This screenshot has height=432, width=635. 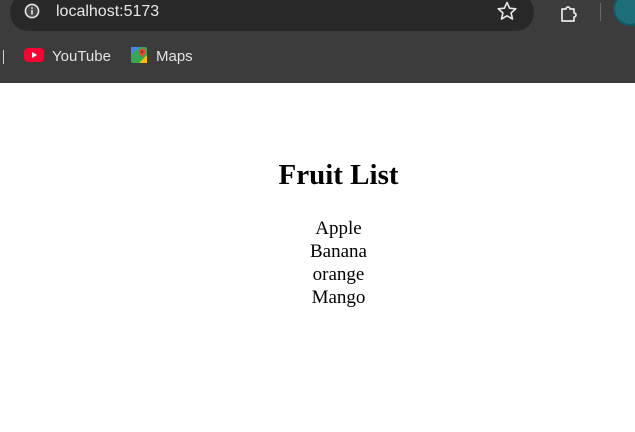 I want to click on list-item: Mango, so click(x=338, y=297).